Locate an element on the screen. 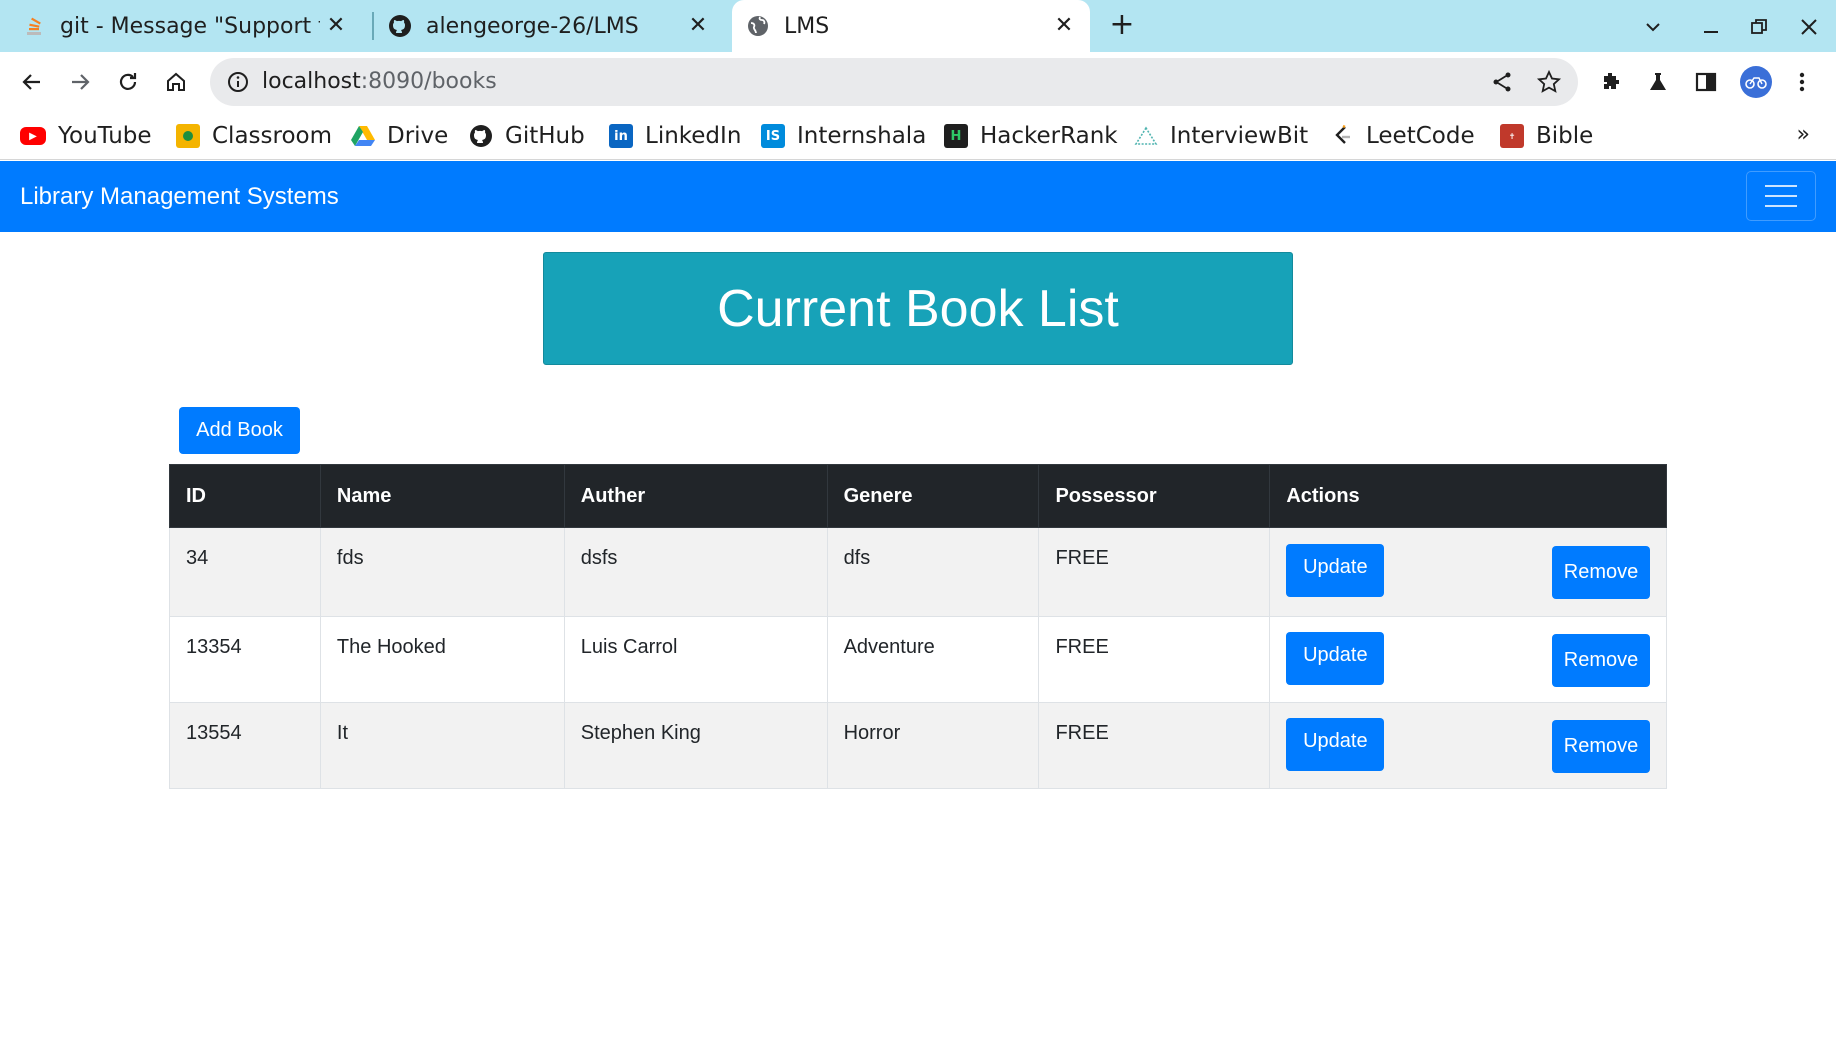 The height and width of the screenshot is (1039, 1836). drive-icon is located at coordinates (363, 136).